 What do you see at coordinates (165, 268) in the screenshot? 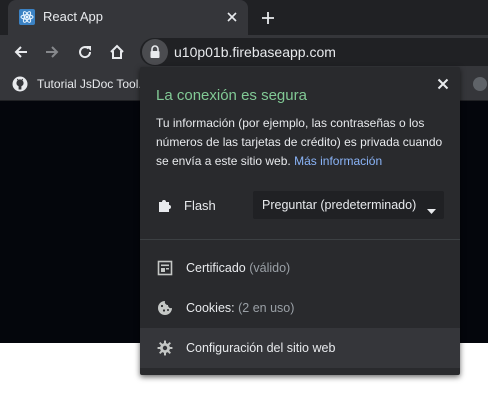
I see `certificate-icon` at bounding box center [165, 268].